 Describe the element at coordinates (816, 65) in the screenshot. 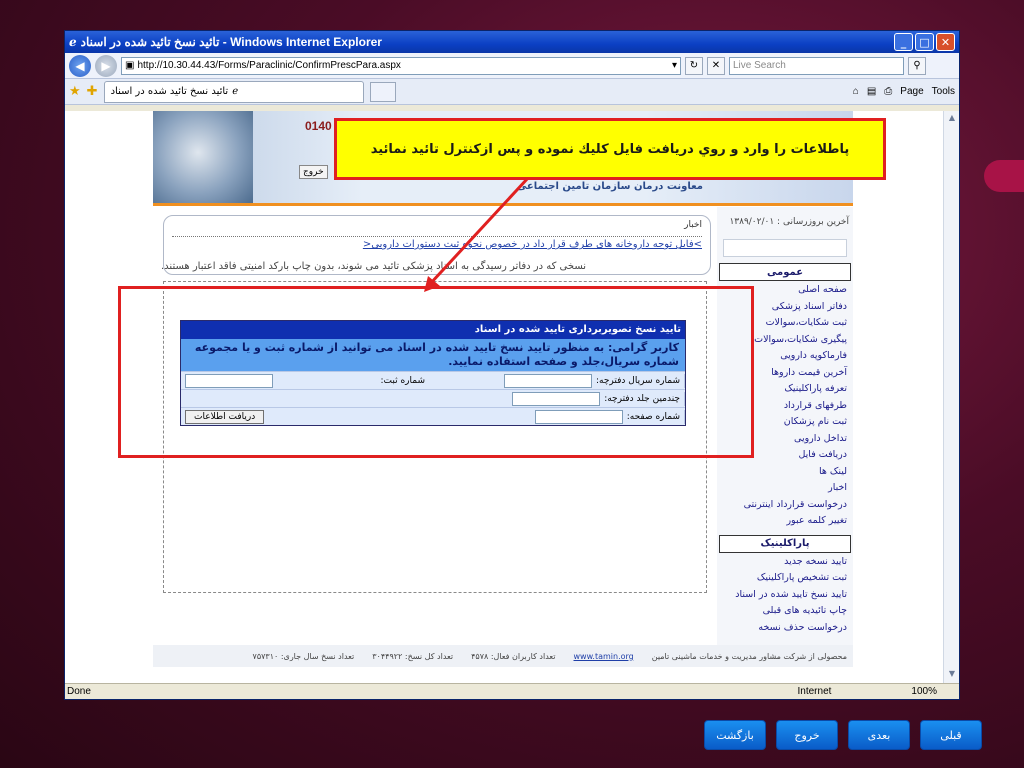

I see `search-input: Live Search` at that location.